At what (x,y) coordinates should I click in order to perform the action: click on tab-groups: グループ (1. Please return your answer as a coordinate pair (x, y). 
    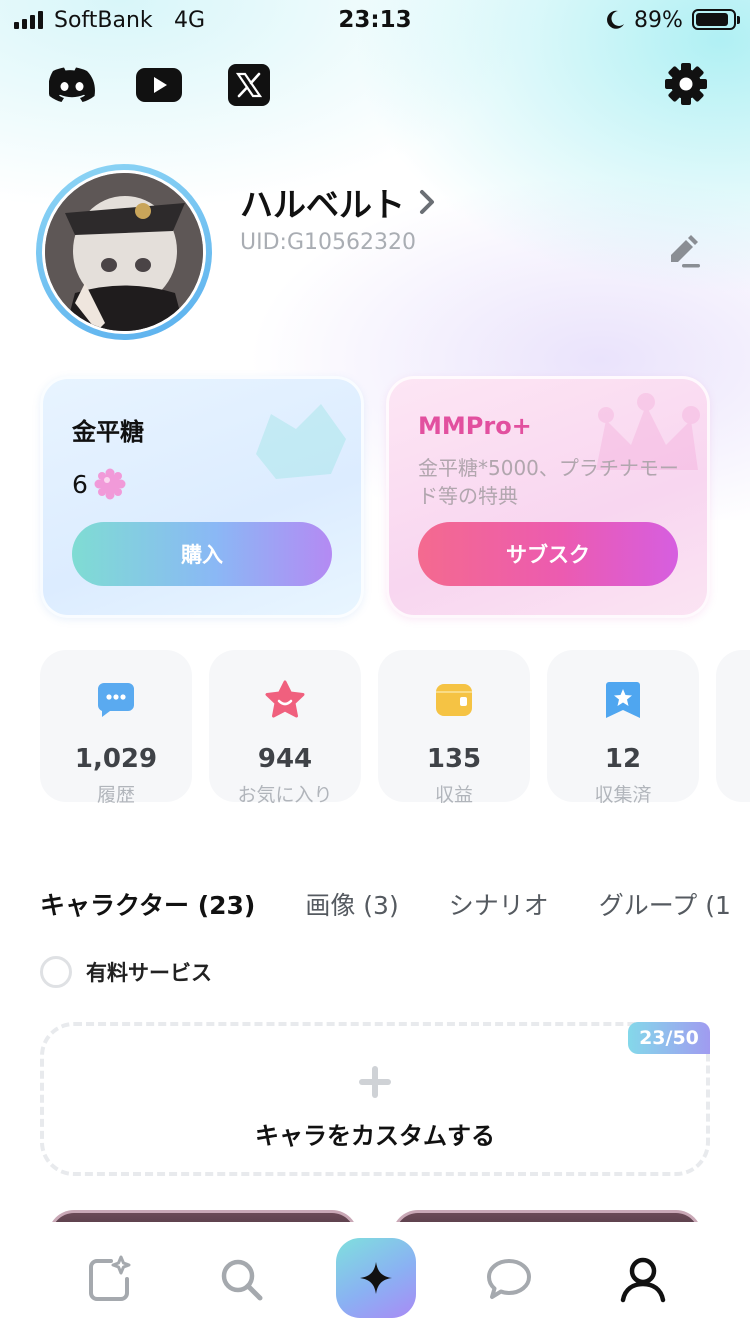
    Looking at the image, I should click on (665, 904).